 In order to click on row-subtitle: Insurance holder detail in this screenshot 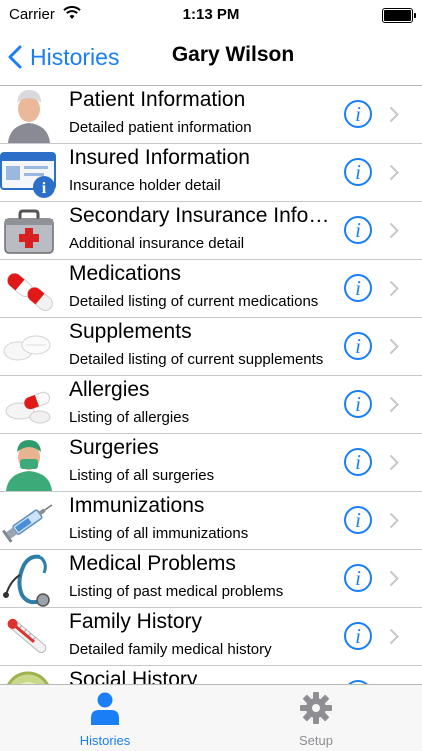, I will do `click(145, 185)`.